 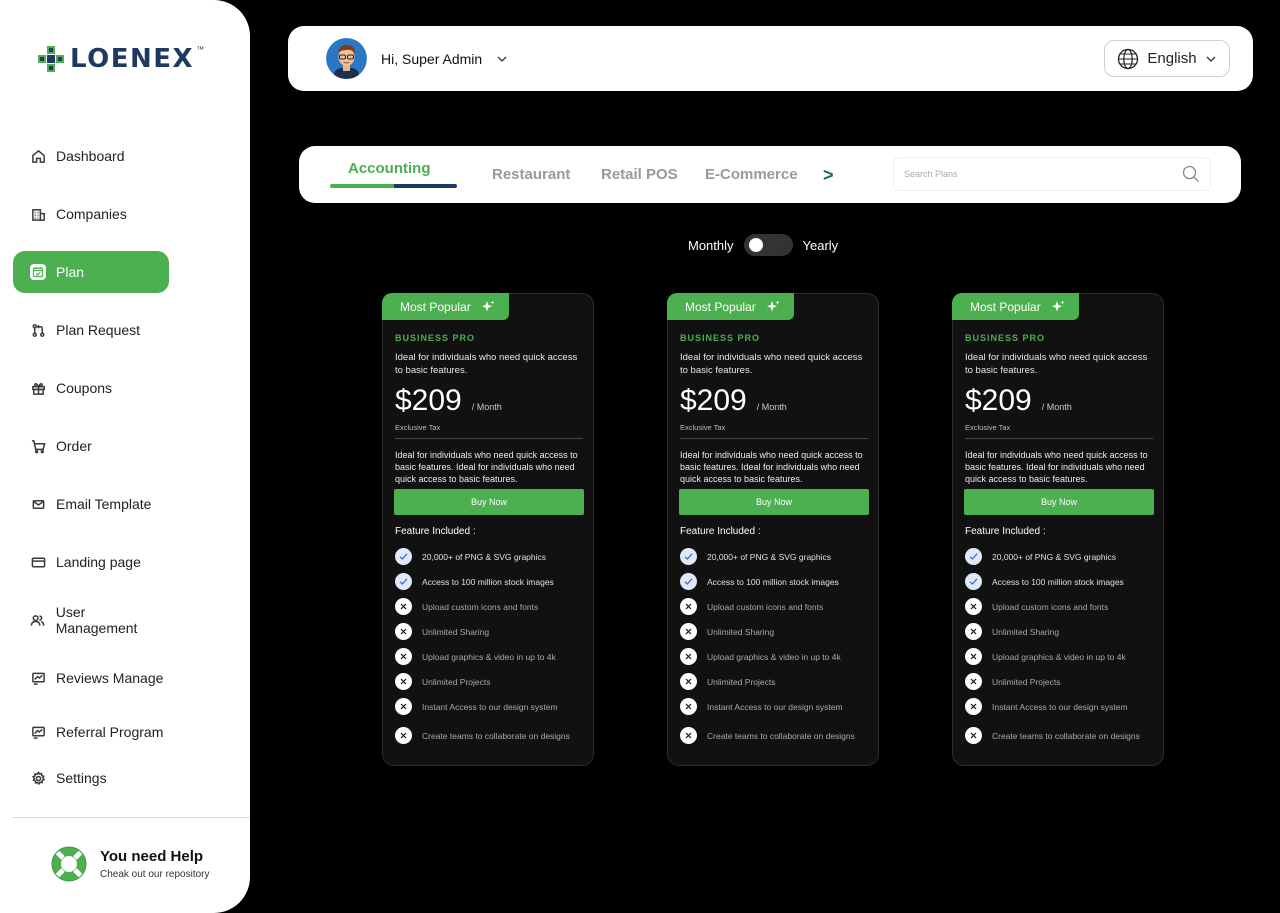 I want to click on search-input, so click(x=1043, y=174).